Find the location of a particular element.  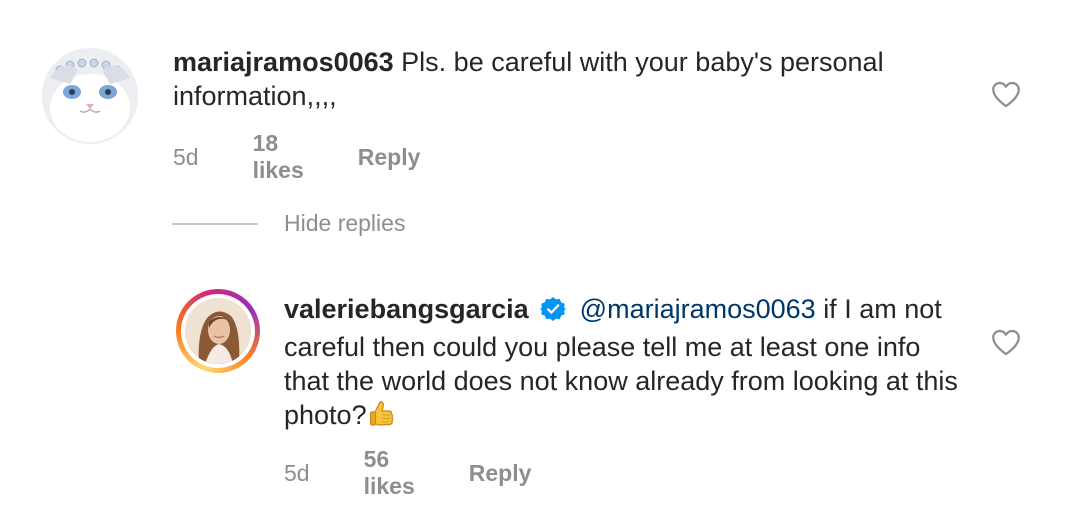

comment-meta: 5d 56 likes Reply is located at coordinates (407, 473).